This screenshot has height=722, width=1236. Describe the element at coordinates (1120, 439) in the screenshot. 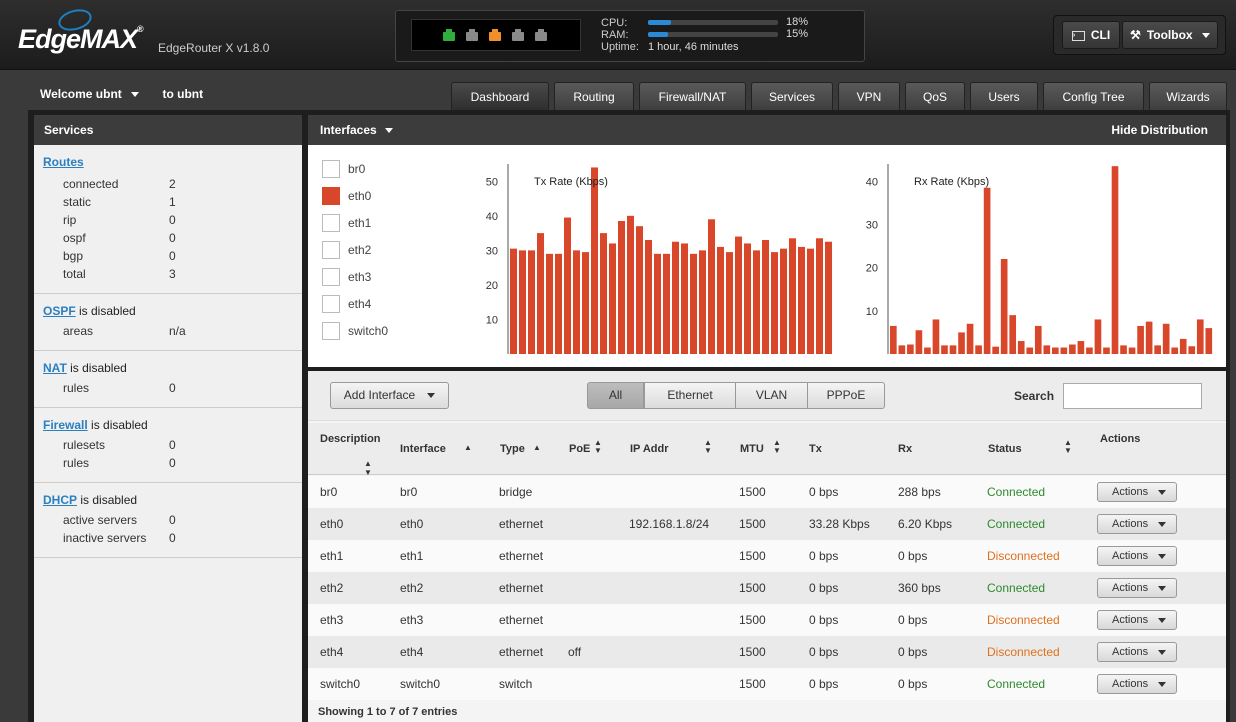

I see `col-actions: Actions` at that location.